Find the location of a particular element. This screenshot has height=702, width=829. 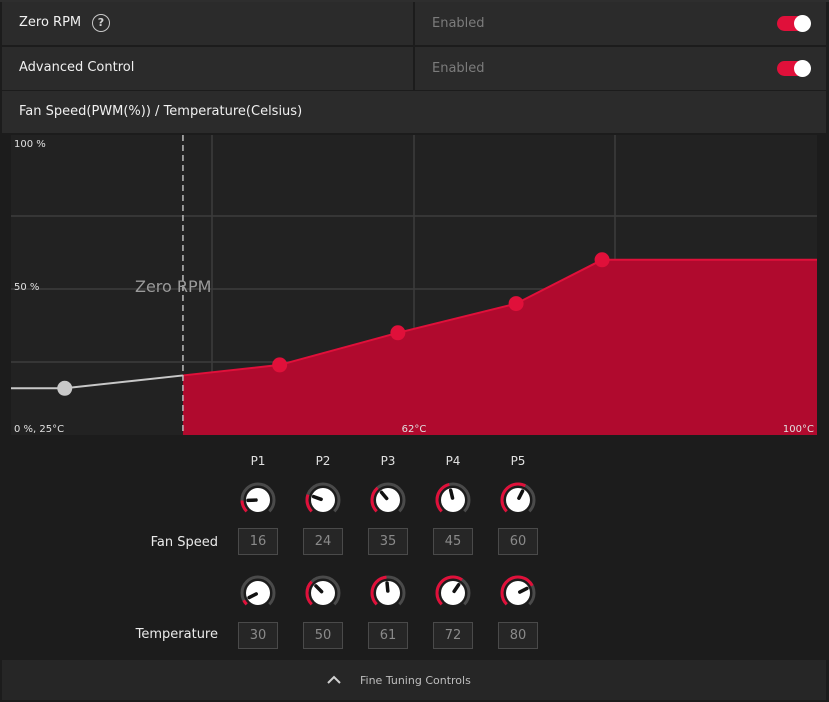

zero-rpm-label: Zero RPM is located at coordinates (50, 22).